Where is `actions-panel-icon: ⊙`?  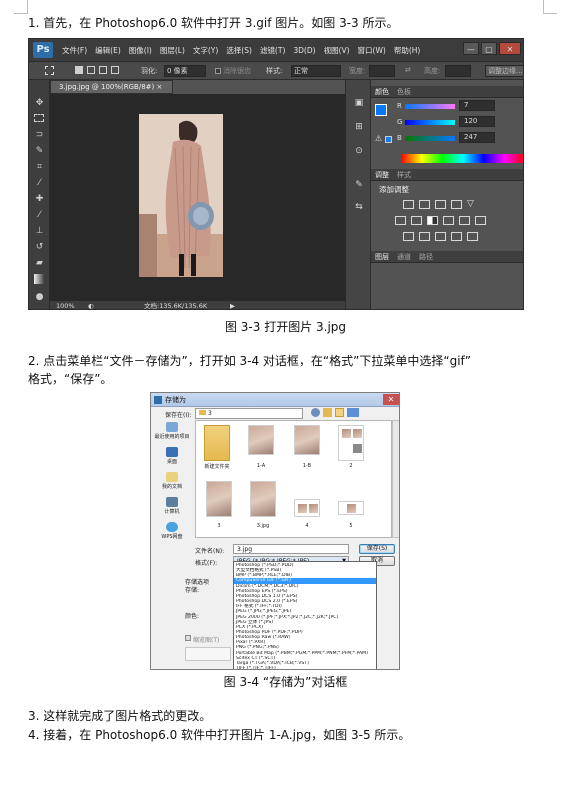 actions-panel-icon: ⊙ is located at coordinates (359, 151).